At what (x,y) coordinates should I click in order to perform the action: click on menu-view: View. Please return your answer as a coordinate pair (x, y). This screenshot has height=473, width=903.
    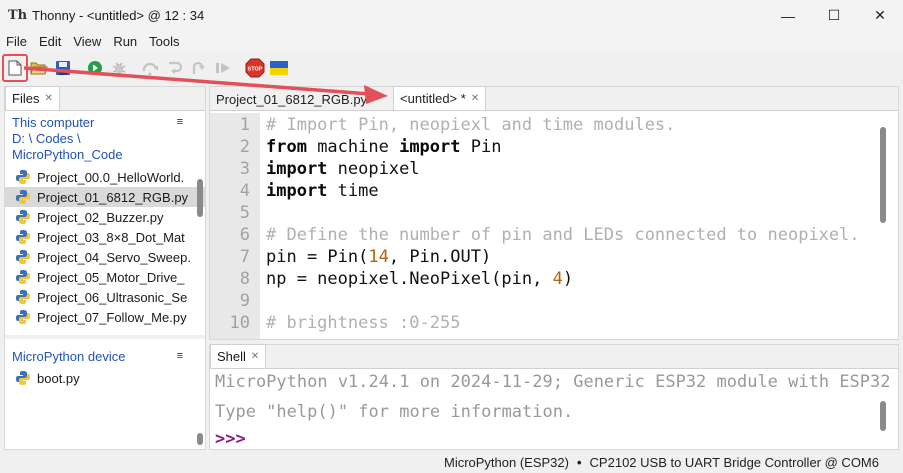
    Looking at the image, I should click on (87, 41).